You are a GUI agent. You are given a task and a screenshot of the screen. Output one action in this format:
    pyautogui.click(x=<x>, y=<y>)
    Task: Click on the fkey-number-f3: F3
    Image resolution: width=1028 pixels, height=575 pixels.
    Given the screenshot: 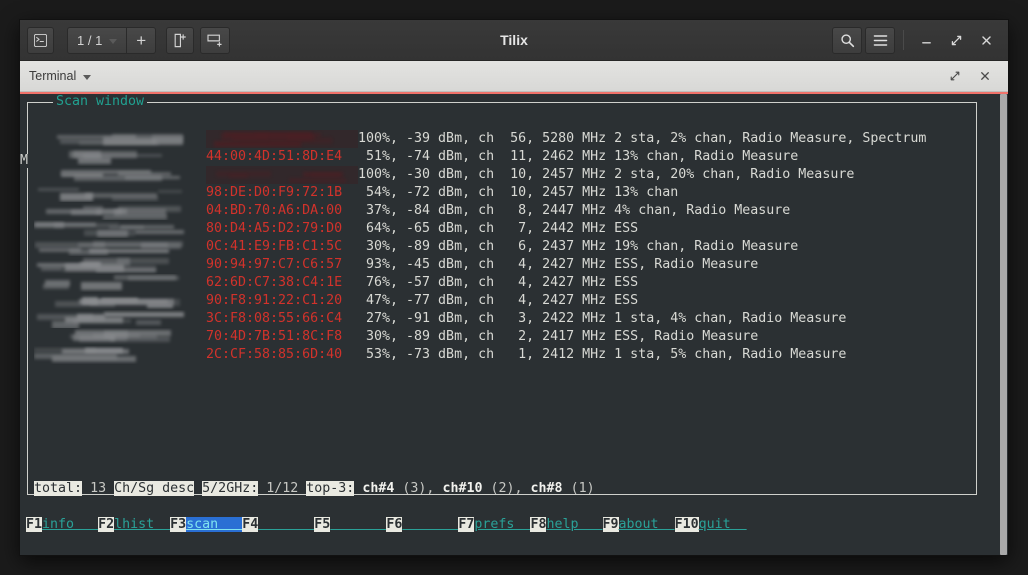 What is the action you would take?
    pyautogui.click(x=178, y=524)
    